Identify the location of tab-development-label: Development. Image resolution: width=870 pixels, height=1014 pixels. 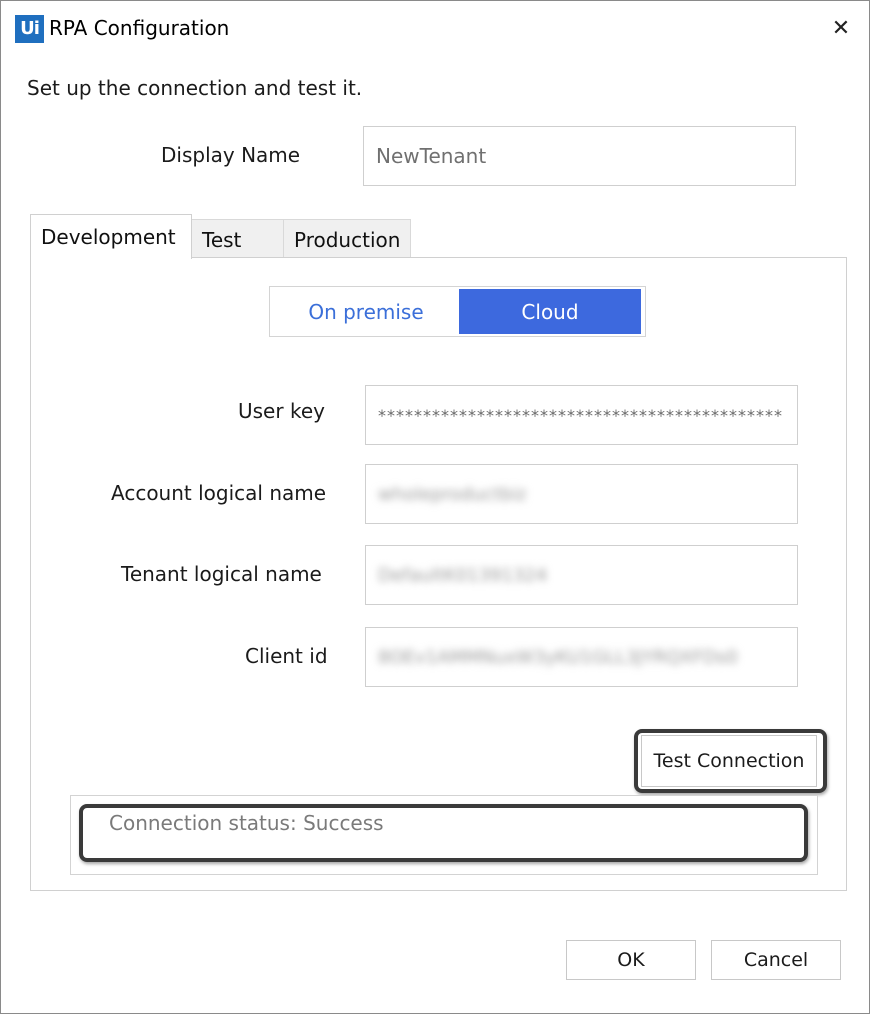
(108, 237).